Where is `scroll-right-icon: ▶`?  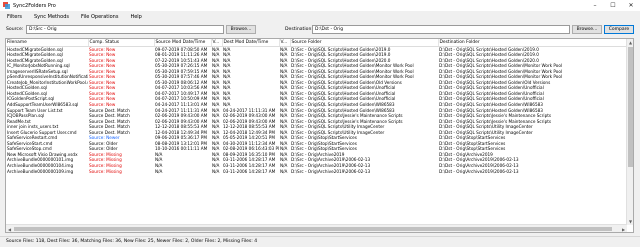
scroll-right-icon: ▶ is located at coordinates (623, 228).